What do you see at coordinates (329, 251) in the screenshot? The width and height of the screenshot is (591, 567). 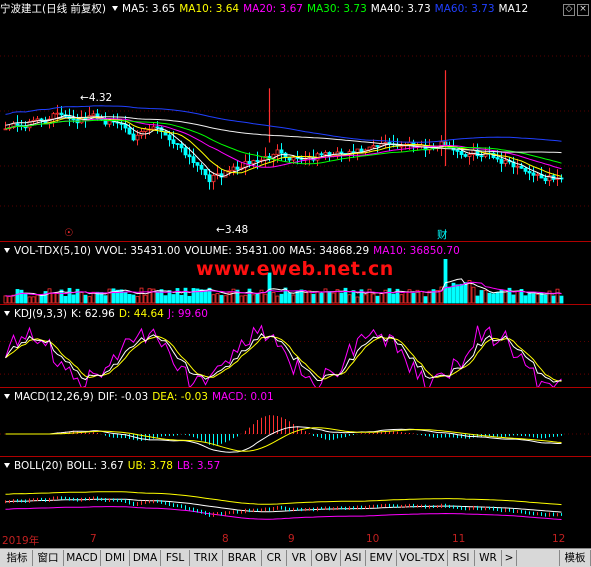 I see `vol-value-2: MA5: 34868.29` at bounding box center [329, 251].